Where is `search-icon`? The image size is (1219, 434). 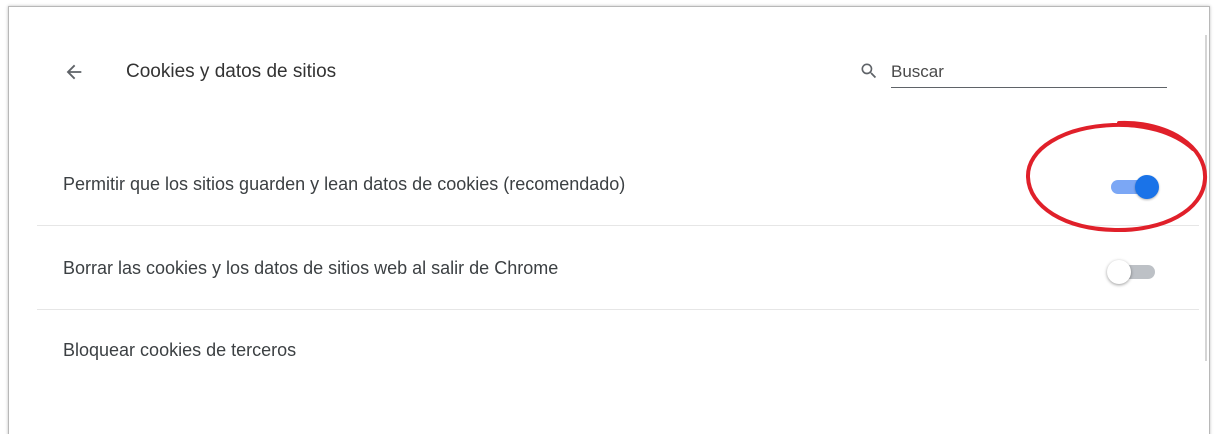 search-icon is located at coordinates (869, 71).